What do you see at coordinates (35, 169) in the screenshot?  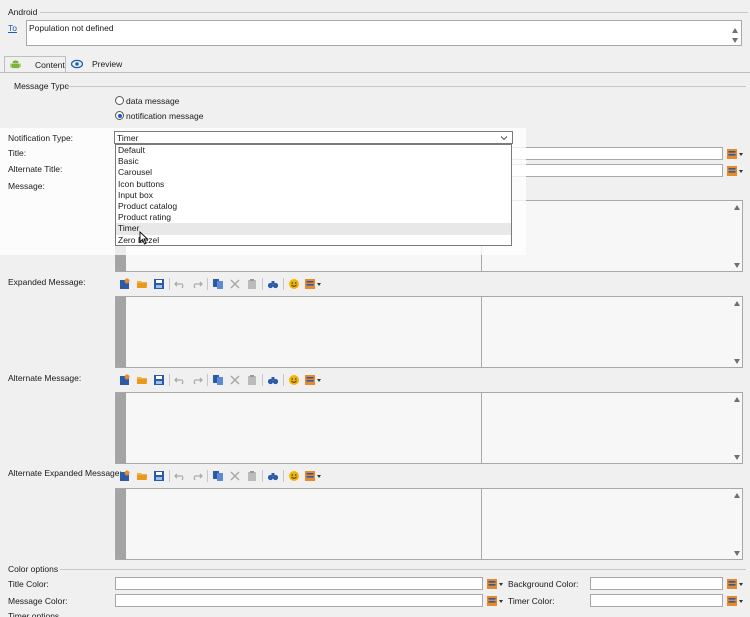 I see `alternate-title-label: Alternate Title:` at bounding box center [35, 169].